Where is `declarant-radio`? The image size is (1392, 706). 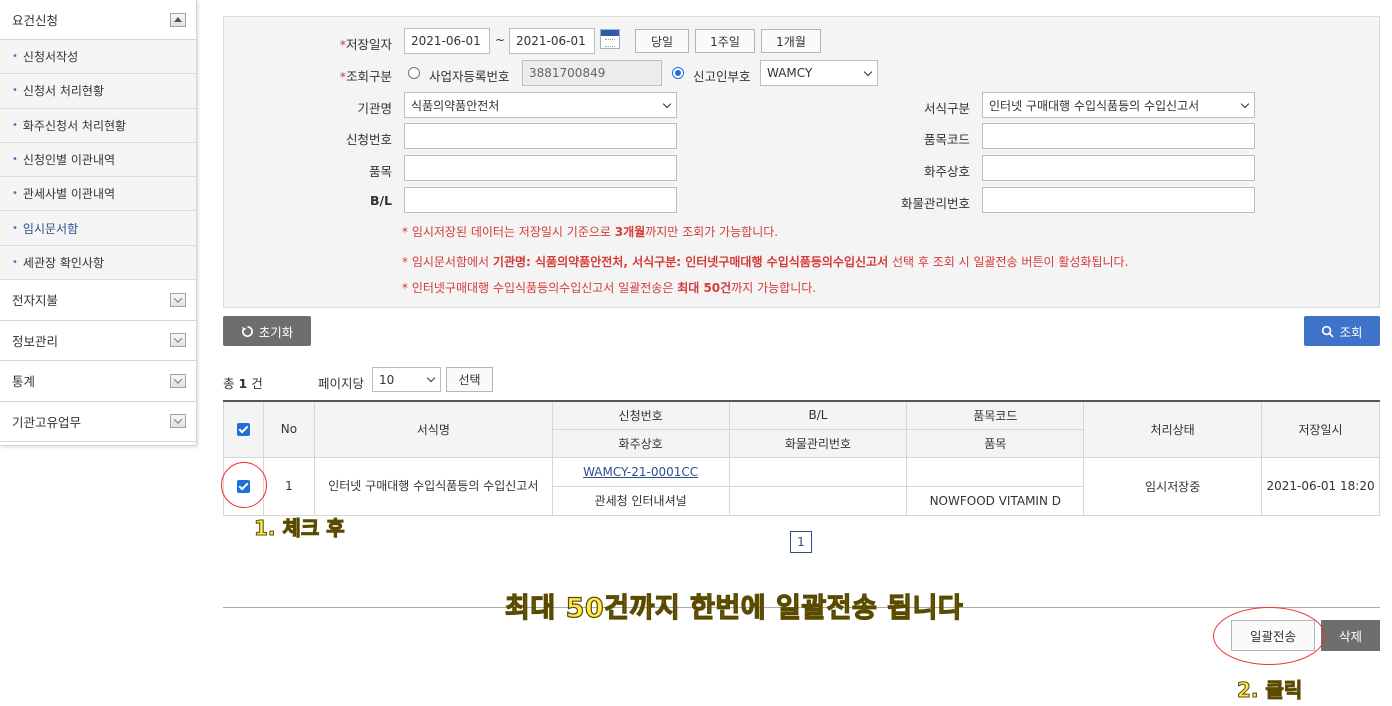 declarant-radio is located at coordinates (678, 73).